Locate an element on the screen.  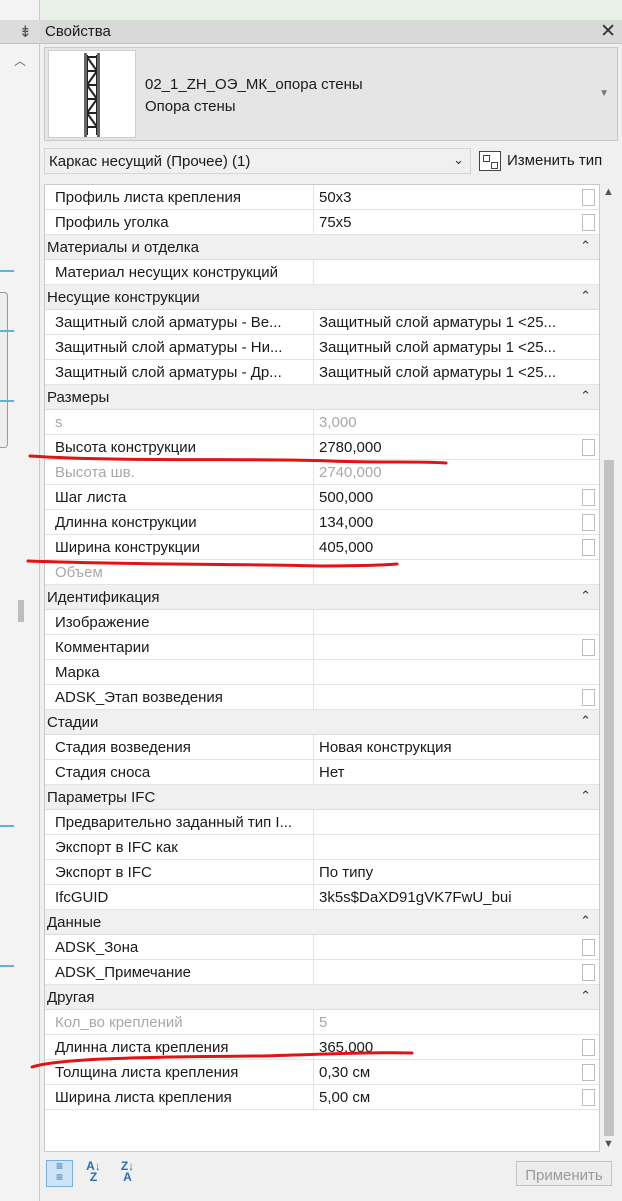
property-row: Ширина листа крепления 5,00 см is located at coordinates (322, 1097).